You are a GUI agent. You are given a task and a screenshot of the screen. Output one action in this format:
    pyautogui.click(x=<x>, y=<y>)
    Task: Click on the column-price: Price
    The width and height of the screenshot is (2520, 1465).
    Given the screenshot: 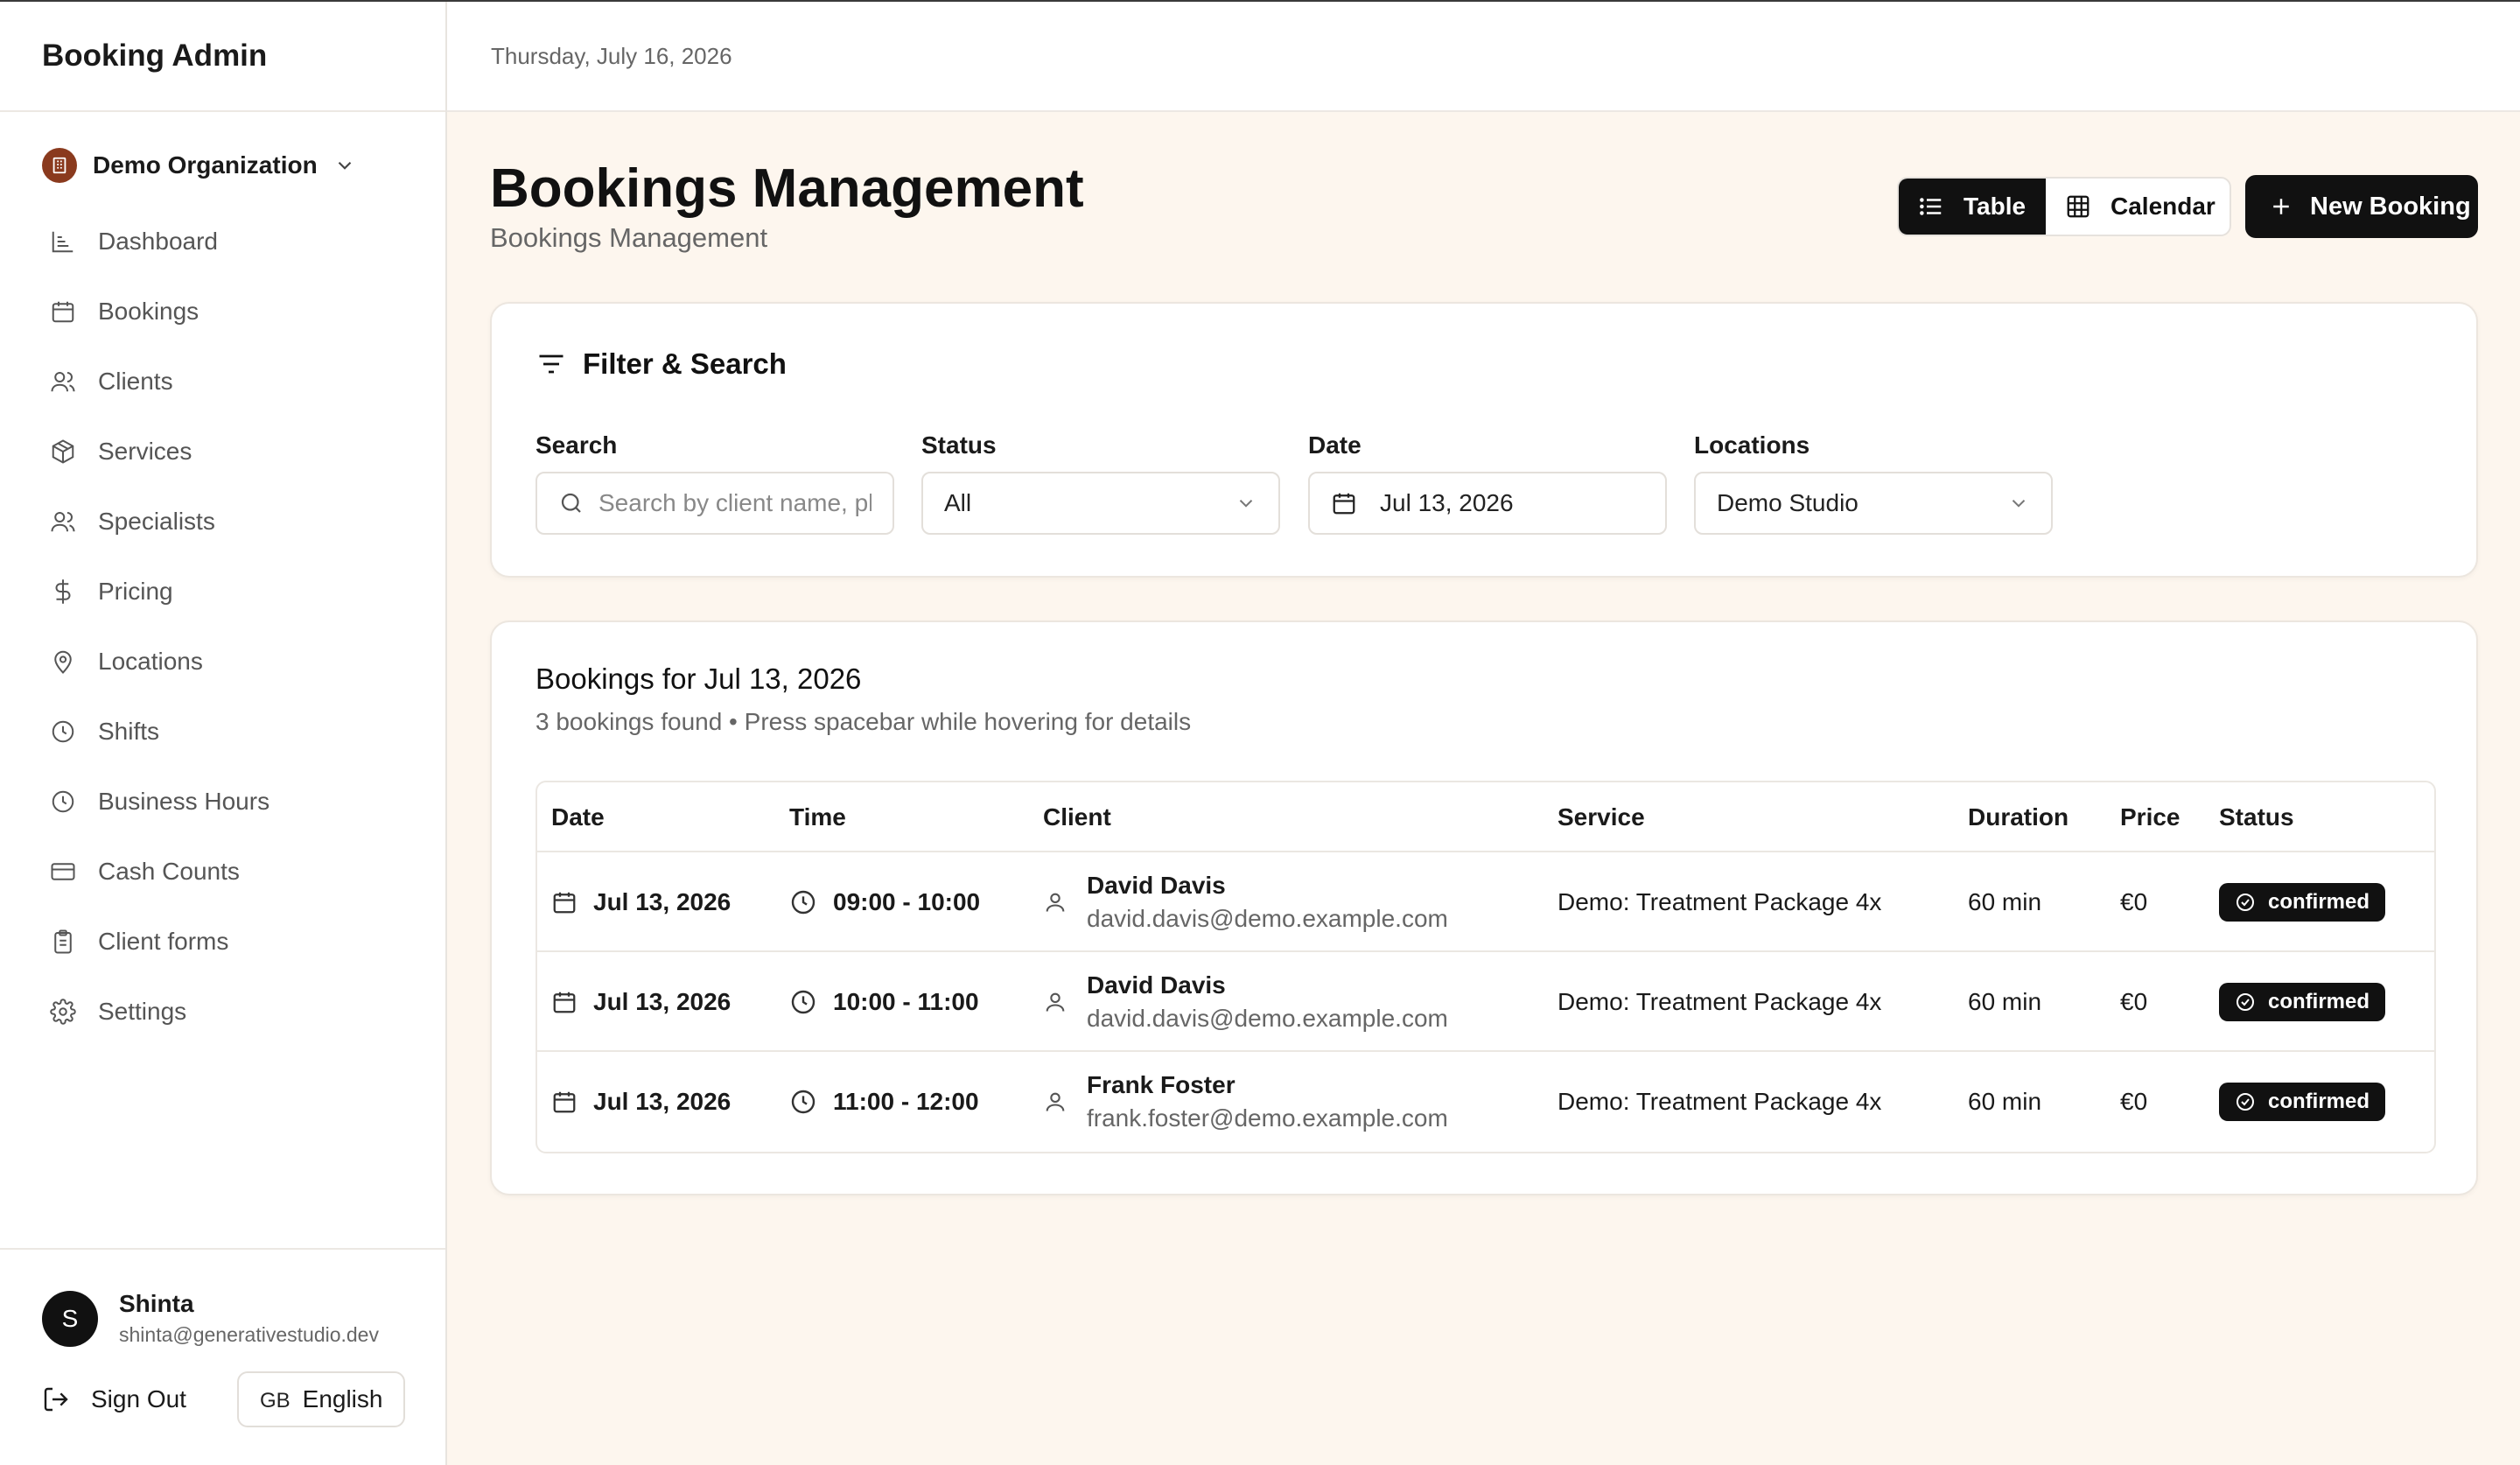 What is the action you would take?
    pyautogui.click(x=2150, y=817)
    